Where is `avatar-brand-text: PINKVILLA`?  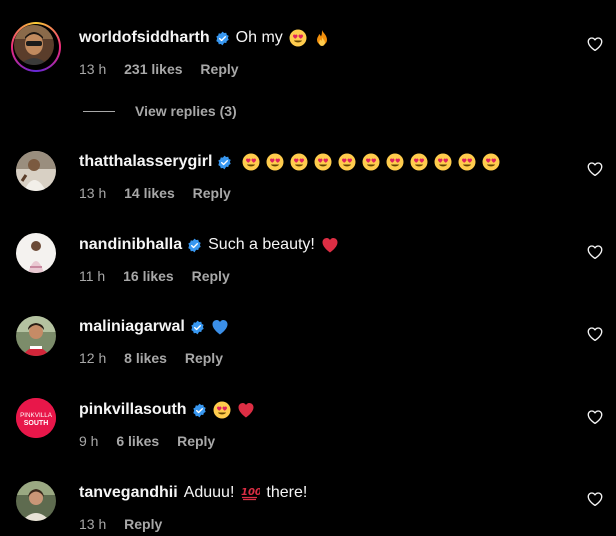
avatar-brand-text: PINKVILLA is located at coordinates (36, 415).